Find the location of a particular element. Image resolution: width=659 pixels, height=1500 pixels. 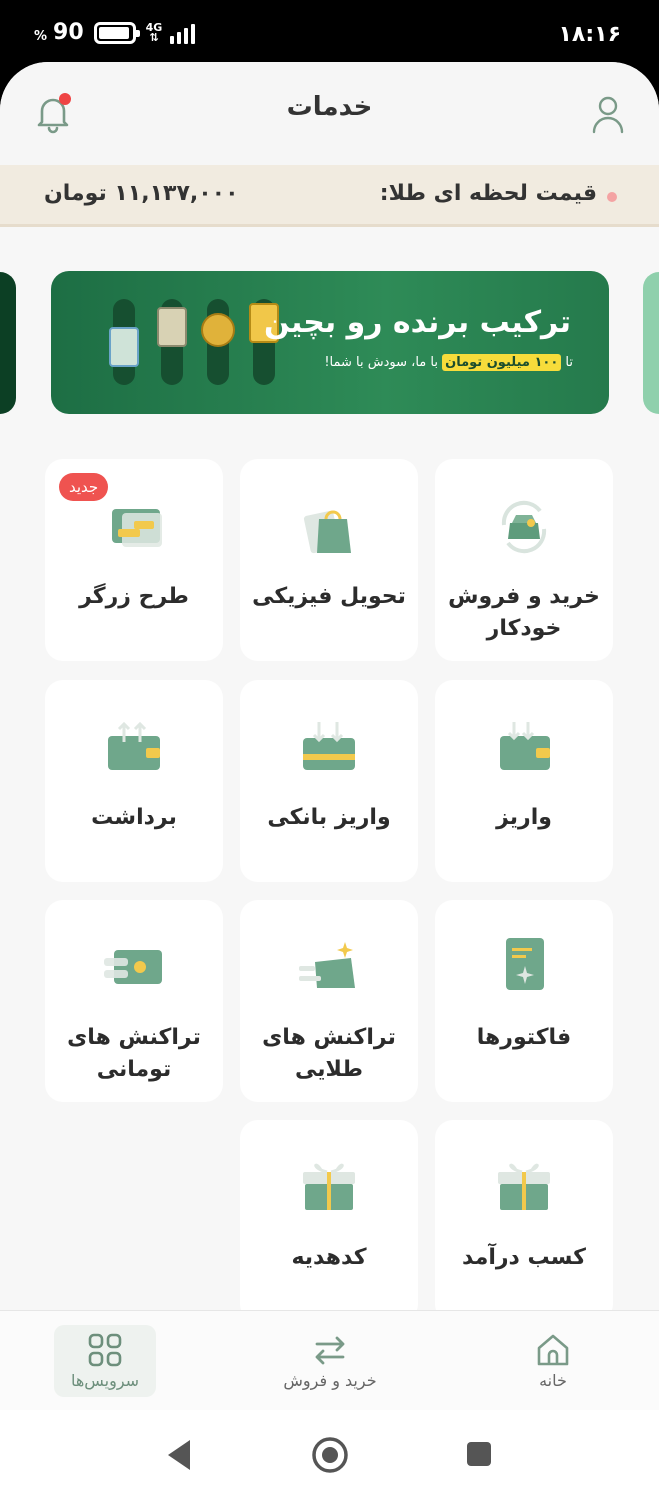

live-dot-icon is located at coordinates (612, 197).